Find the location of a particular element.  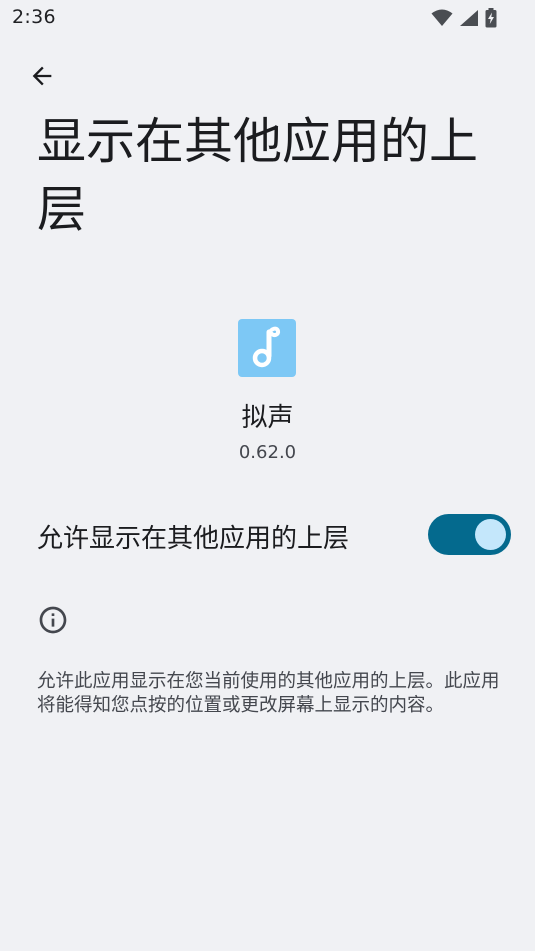

music-note-icon is located at coordinates (267, 348).